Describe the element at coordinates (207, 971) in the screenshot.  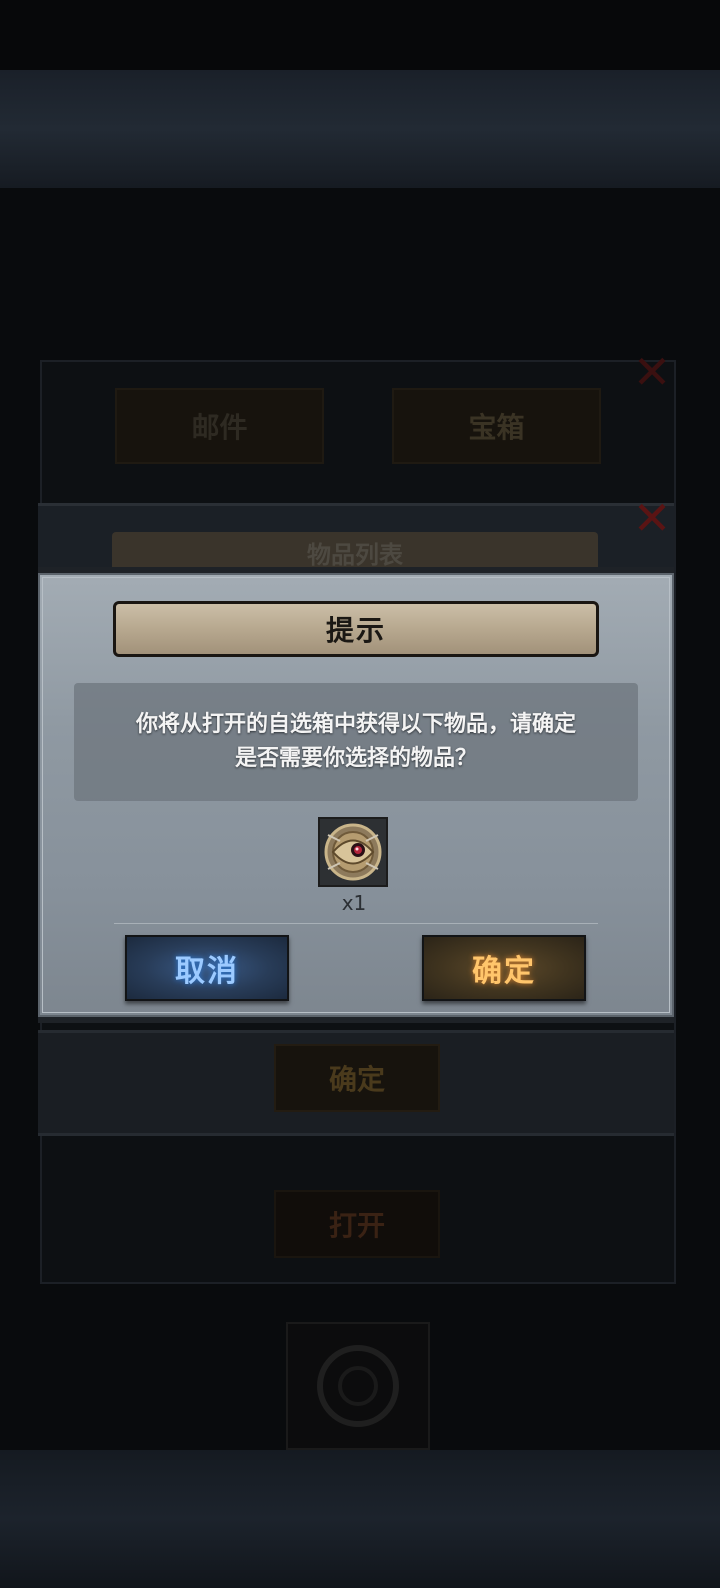
I see `cancel-button-label: 取消` at that location.